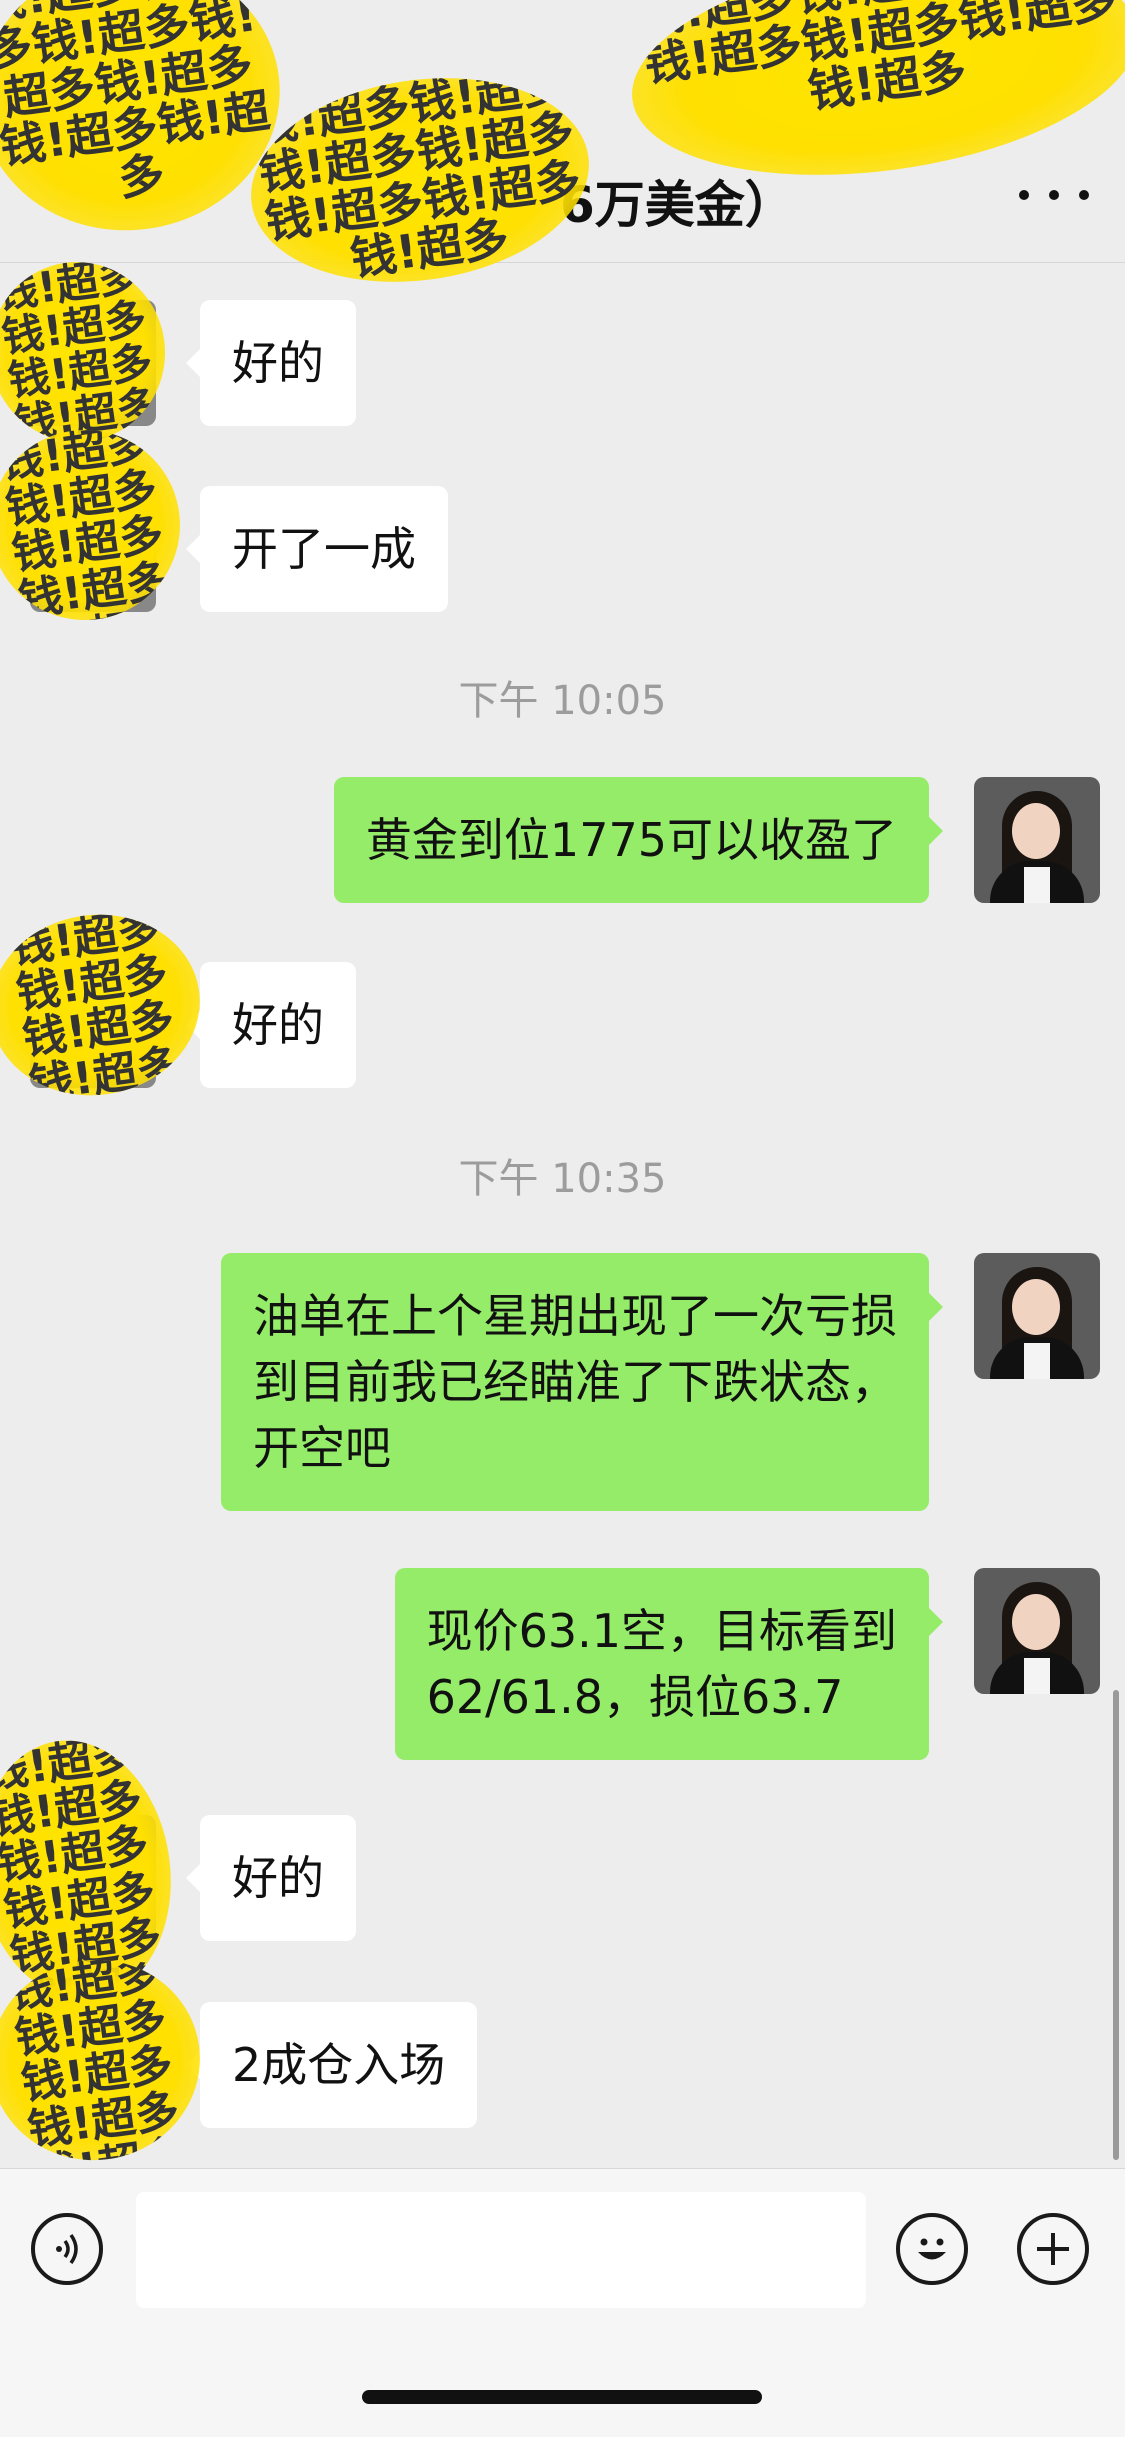 This screenshot has height=2437, width=1125. Describe the element at coordinates (331, 2065) in the screenshot. I see `incoming-message: 2成仓入场` at that location.